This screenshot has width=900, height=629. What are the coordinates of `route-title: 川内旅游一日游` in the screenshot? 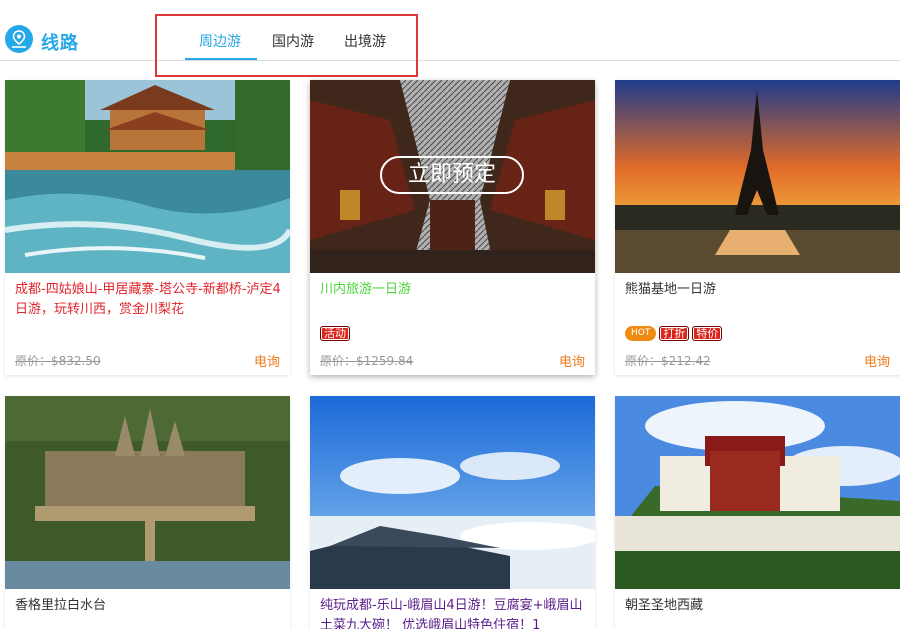 It's located at (453, 290).